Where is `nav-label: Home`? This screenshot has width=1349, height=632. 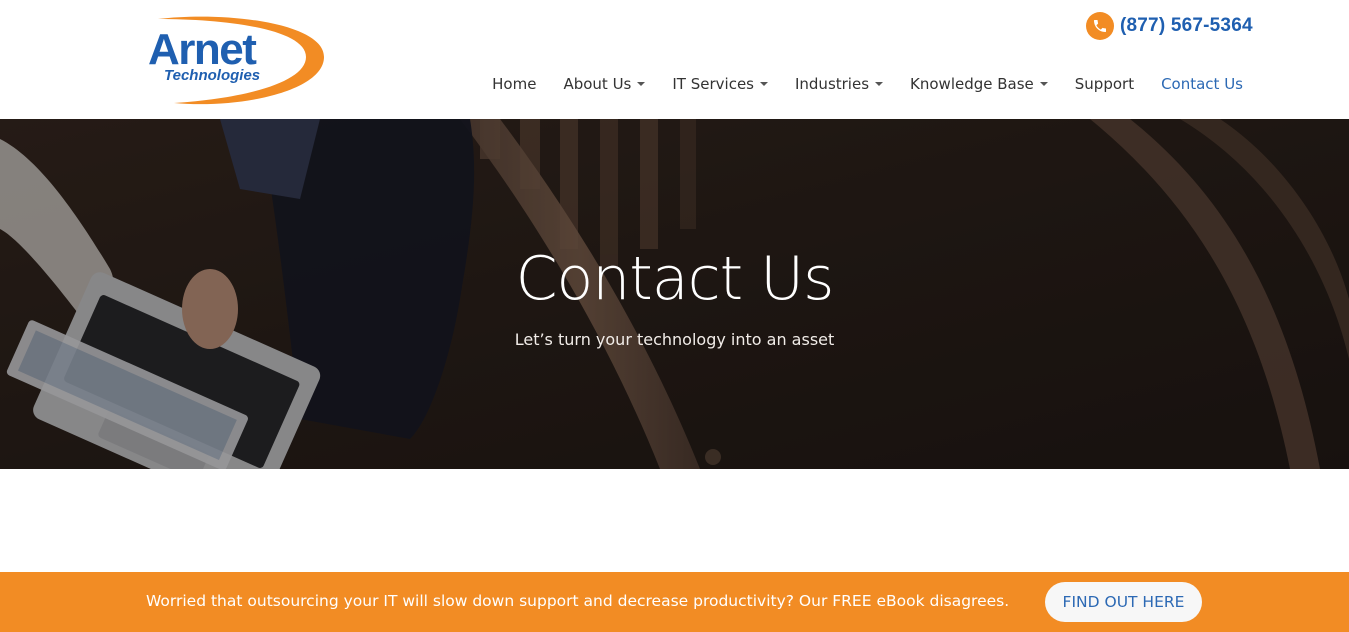 nav-label: Home is located at coordinates (514, 84).